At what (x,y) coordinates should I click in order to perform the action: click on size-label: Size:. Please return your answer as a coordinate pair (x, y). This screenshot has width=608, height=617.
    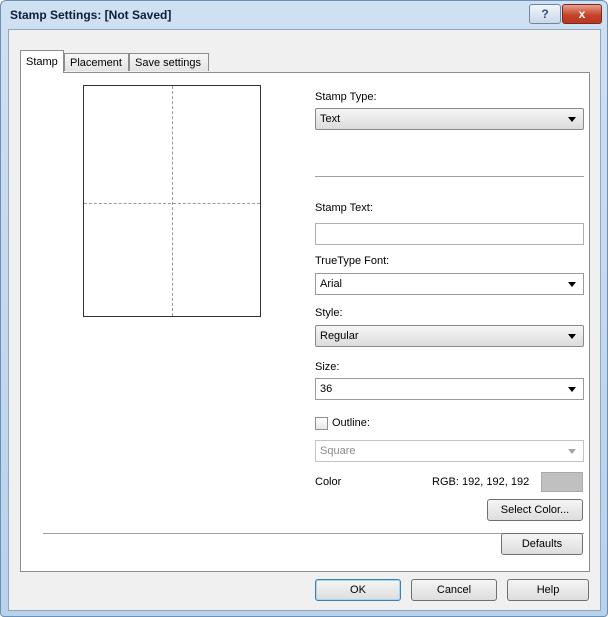
    Looking at the image, I should click on (327, 367).